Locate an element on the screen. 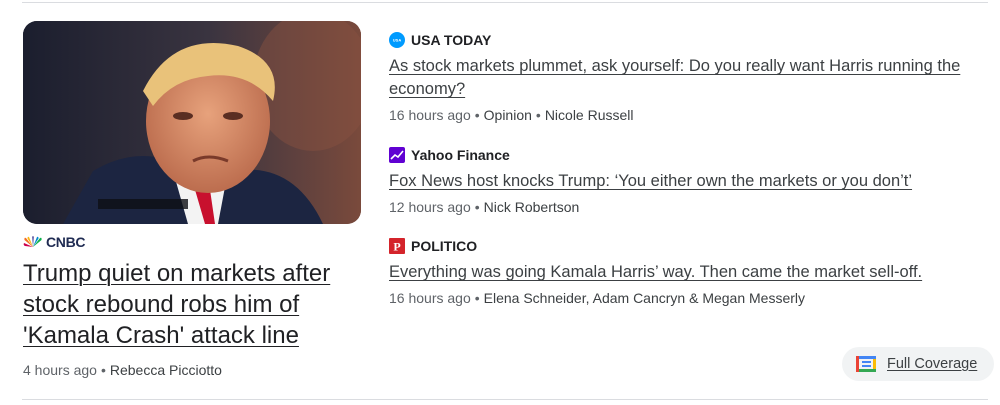 The width and height of the screenshot is (1000, 405). story-source-name: POLITICO is located at coordinates (444, 246).